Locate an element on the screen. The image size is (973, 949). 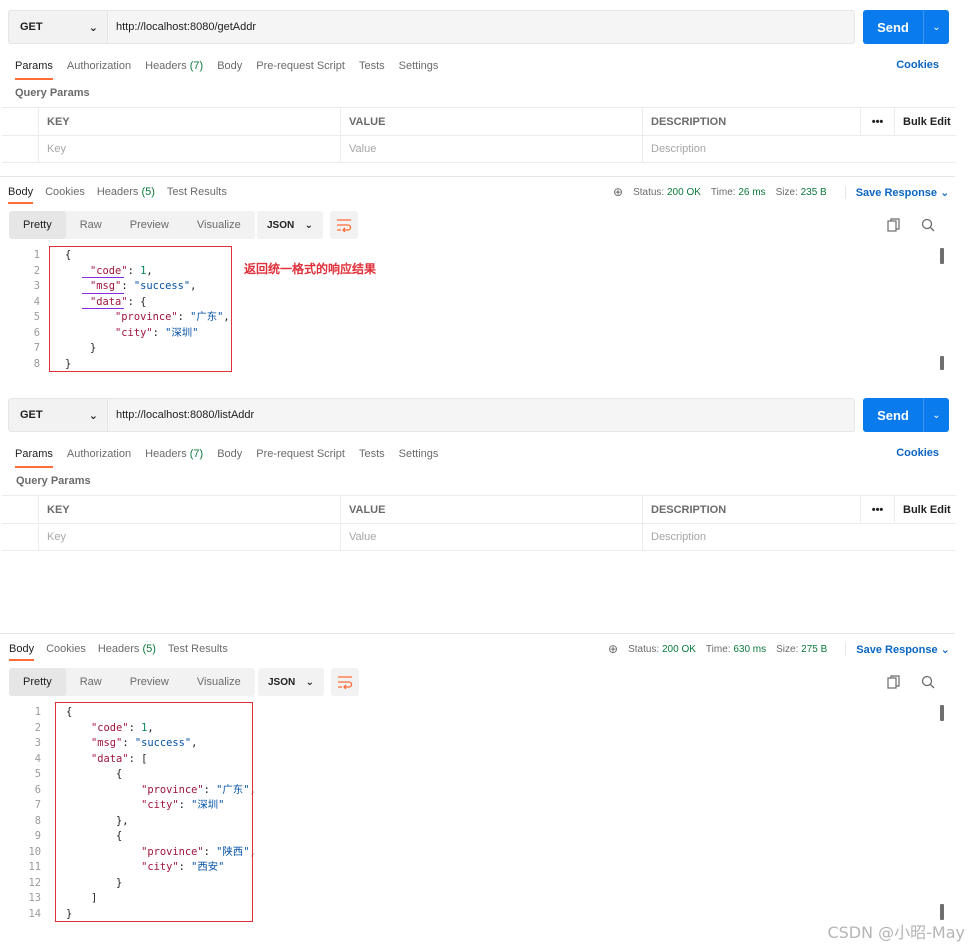
tab-label: Test Results is located at coordinates (197, 649).